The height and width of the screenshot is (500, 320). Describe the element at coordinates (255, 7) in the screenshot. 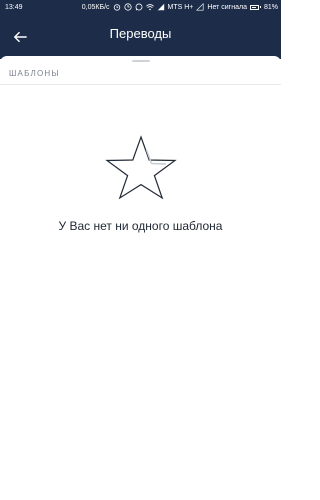

I see `battery-icon` at that location.